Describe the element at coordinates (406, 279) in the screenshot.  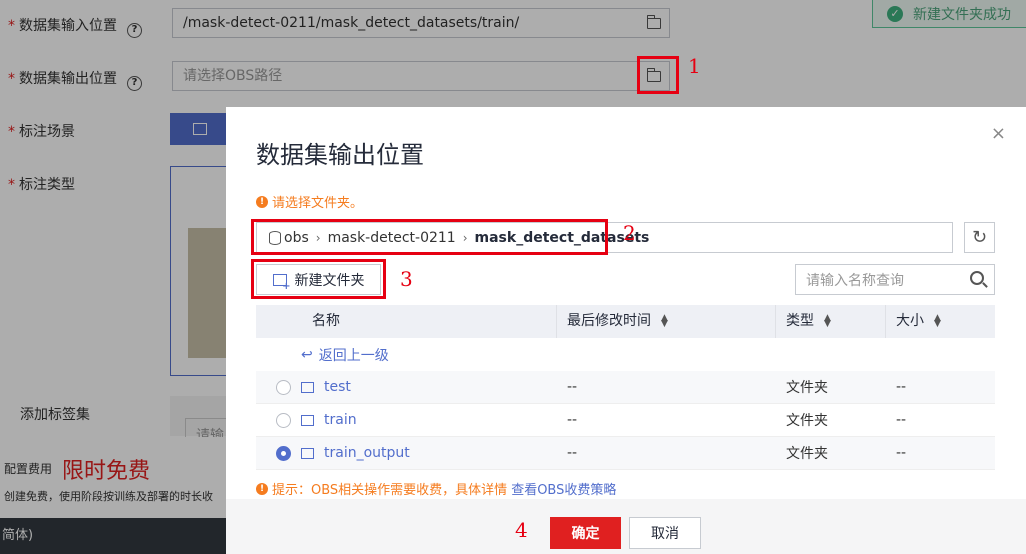
I see `annotation-number-3: 3` at that location.